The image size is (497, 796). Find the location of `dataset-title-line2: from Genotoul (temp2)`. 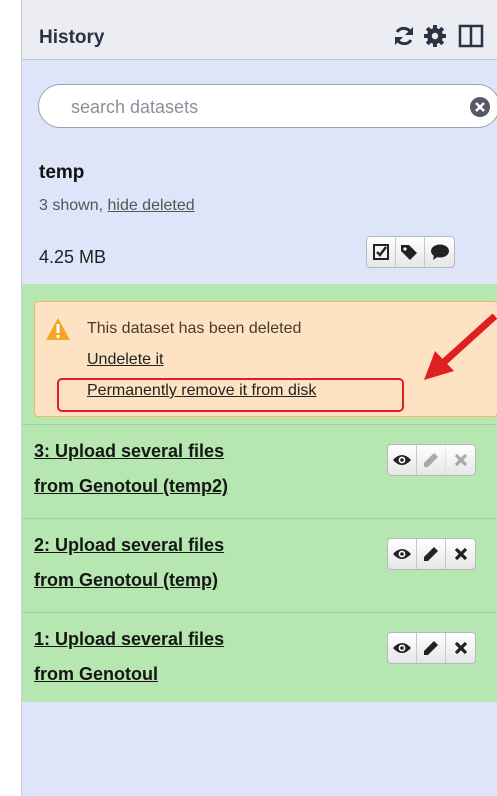

dataset-title-line2: from Genotoul (temp2) is located at coordinates (131, 486).